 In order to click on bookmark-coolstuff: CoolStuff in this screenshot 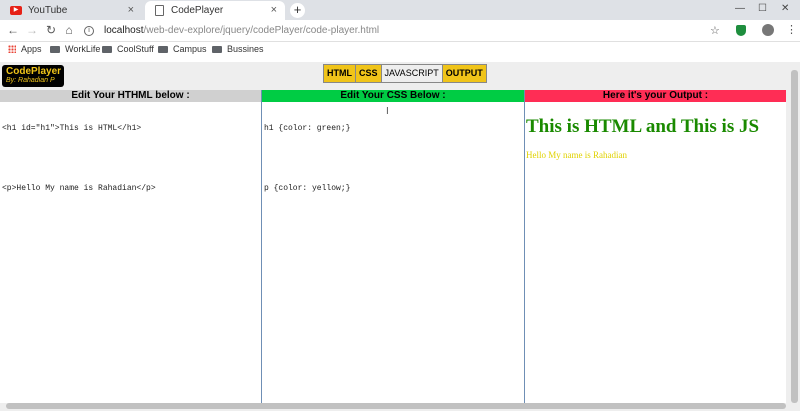, I will do `click(128, 49)`.